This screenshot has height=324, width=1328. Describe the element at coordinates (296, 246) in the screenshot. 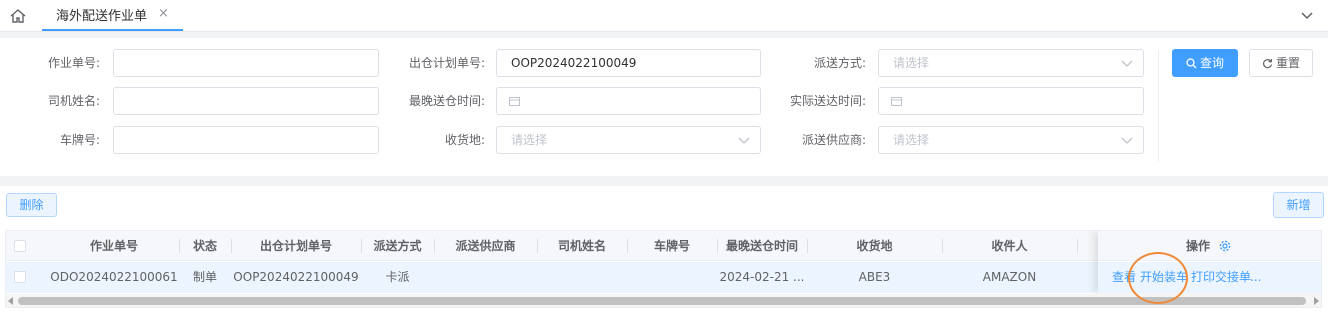

I see `col-plan-no: 出仓计划单号` at that location.